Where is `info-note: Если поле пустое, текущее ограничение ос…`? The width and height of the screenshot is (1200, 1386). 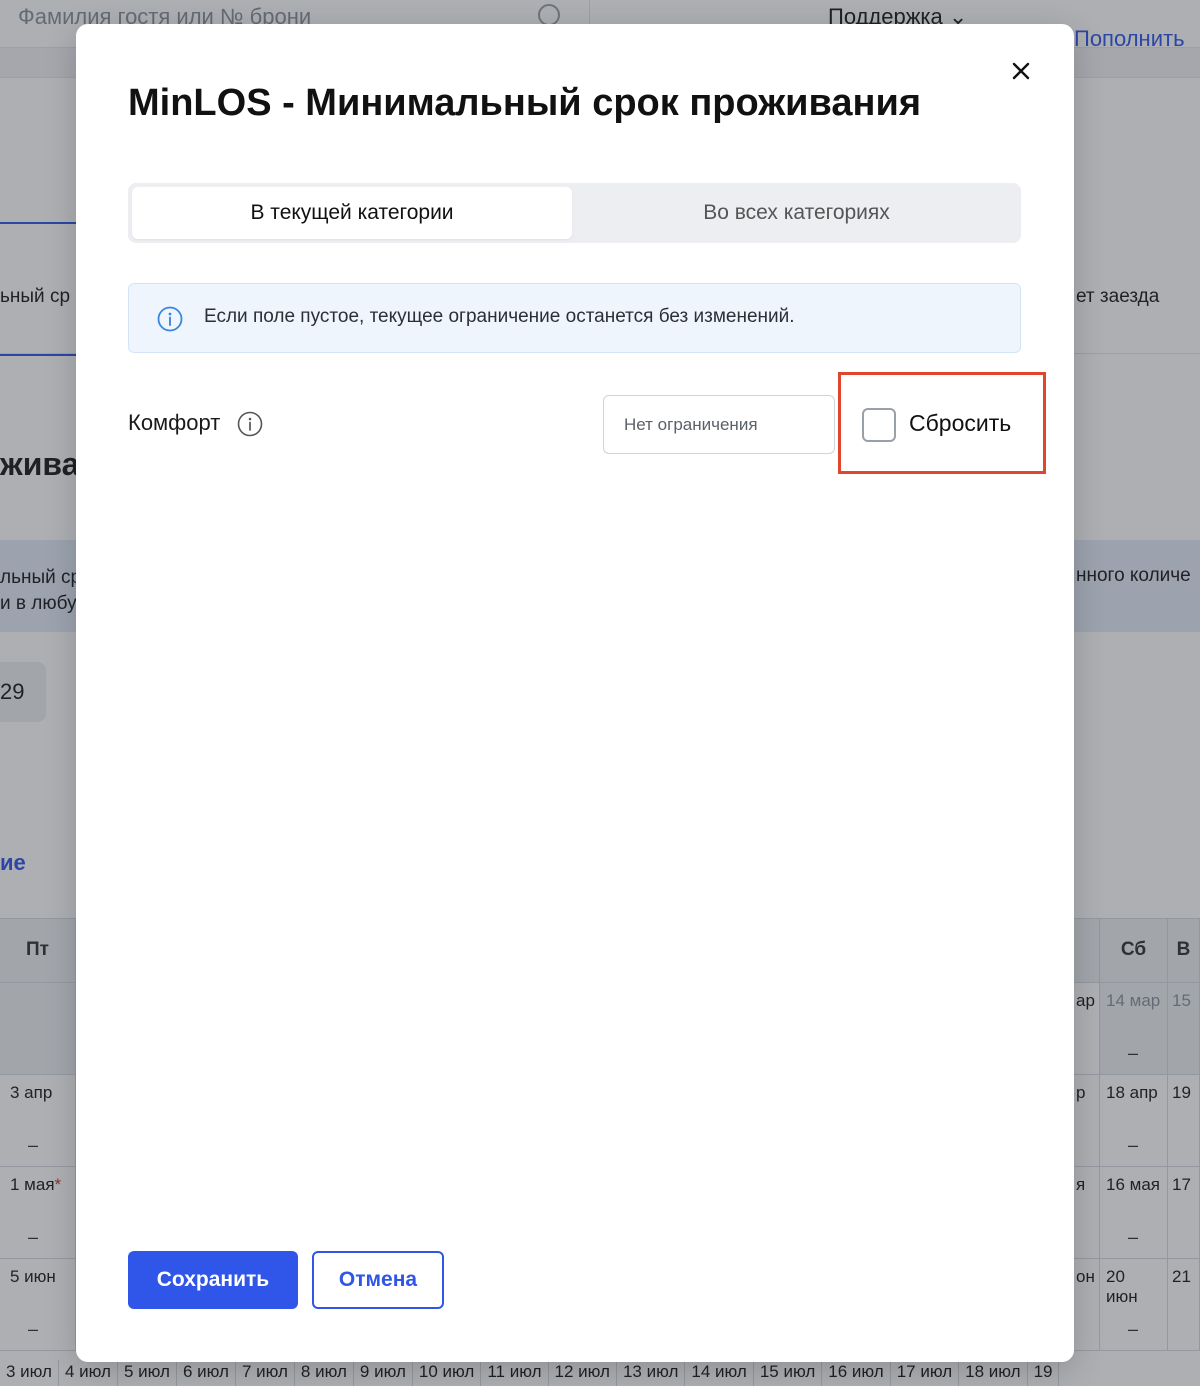 info-note: Если поле пустое, текущее ограничение ос… is located at coordinates (574, 318).